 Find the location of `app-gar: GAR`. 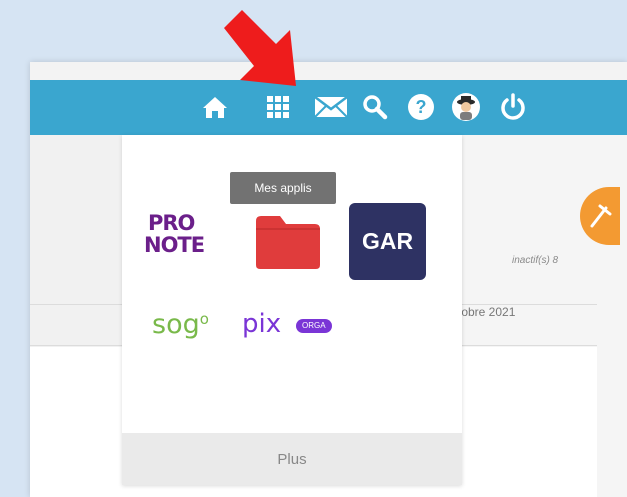

app-gar: GAR is located at coordinates (387, 241).